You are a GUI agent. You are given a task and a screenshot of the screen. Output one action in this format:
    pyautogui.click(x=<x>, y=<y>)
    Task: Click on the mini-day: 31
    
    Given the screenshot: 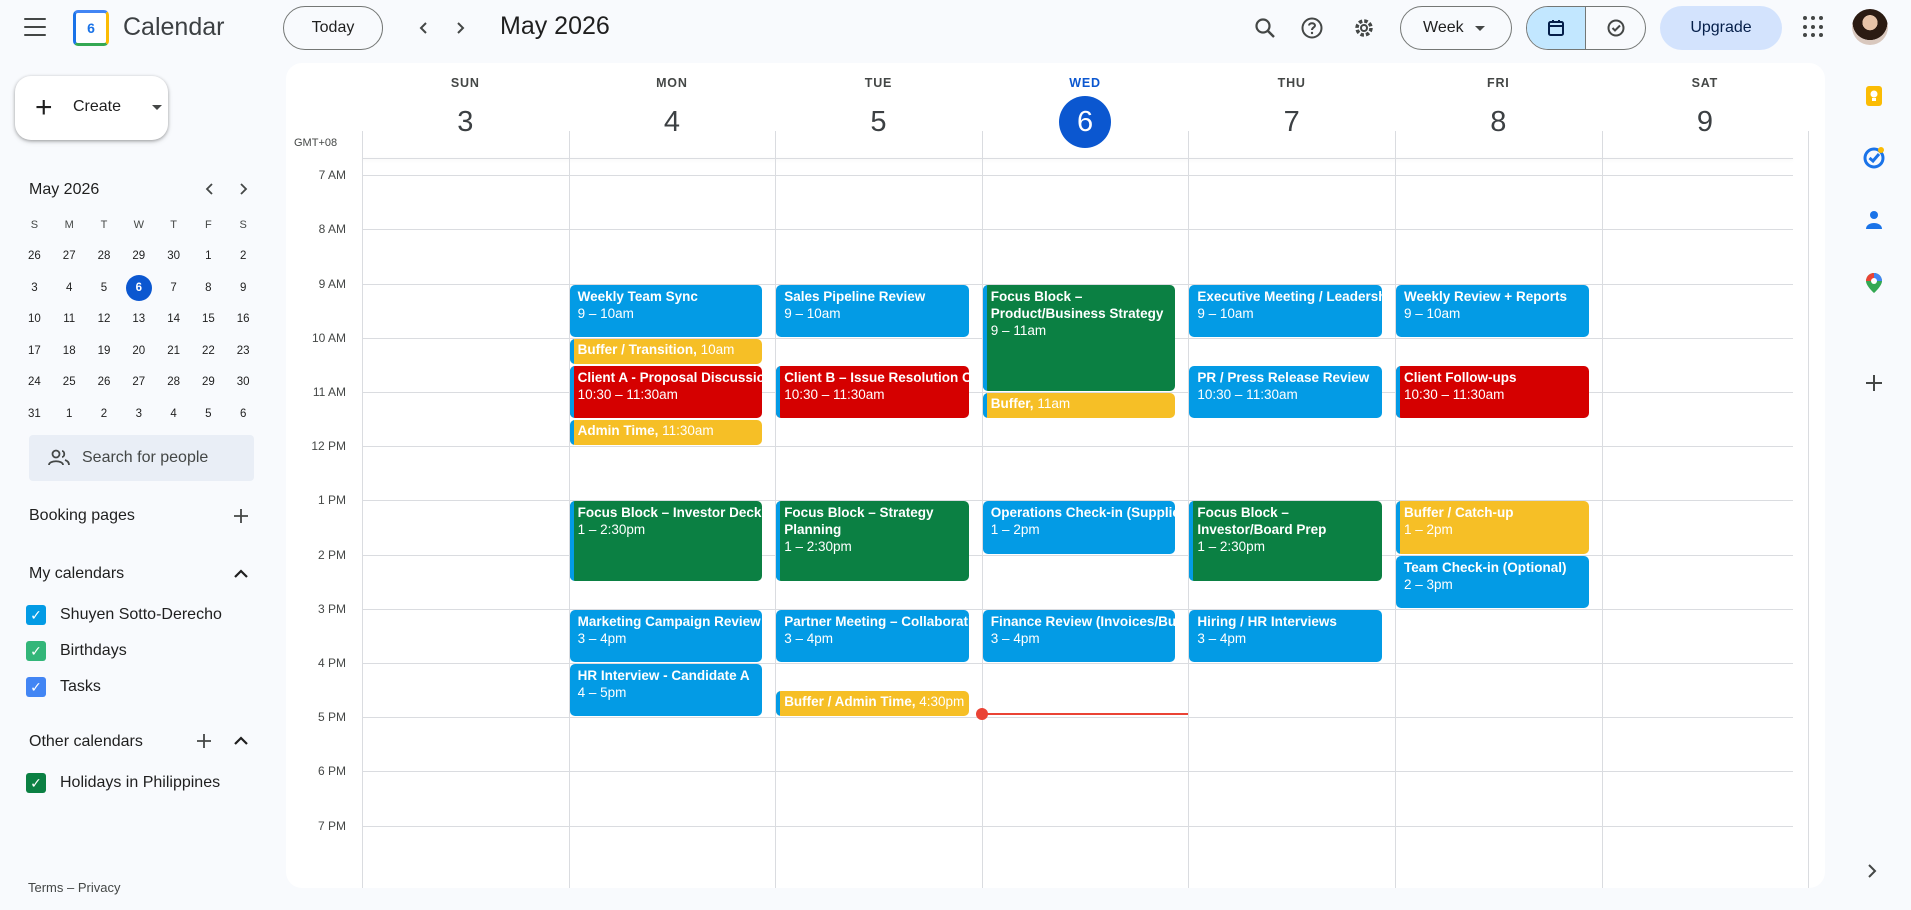 What is the action you would take?
    pyautogui.click(x=34, y=414)
    